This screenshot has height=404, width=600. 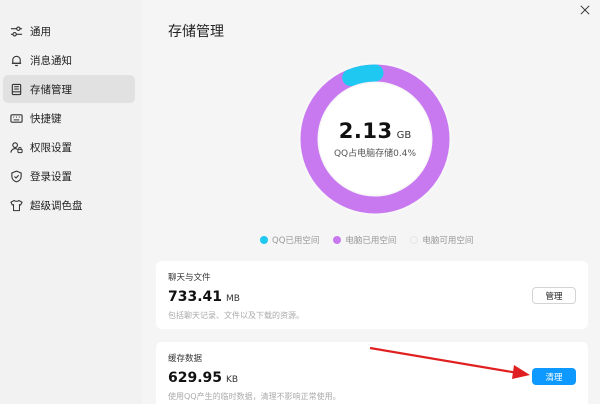 I want to click on sidebar-item-storage: 存储管理, so click(x=69, y=89).